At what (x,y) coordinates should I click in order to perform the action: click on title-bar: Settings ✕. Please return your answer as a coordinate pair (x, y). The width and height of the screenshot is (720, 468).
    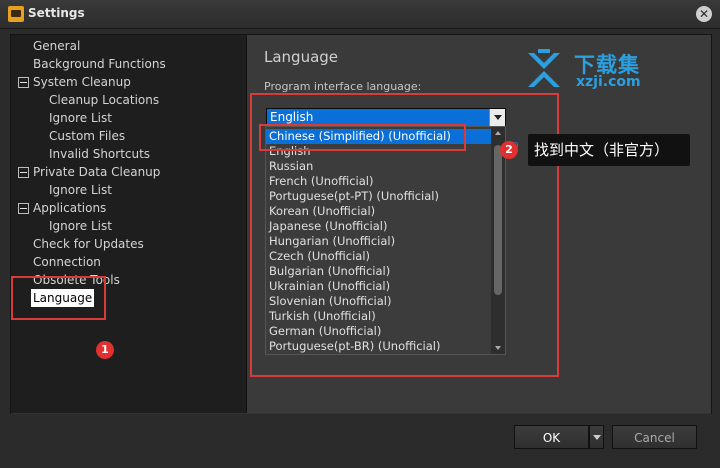
    Looking at the image, I should click on (360, 14).